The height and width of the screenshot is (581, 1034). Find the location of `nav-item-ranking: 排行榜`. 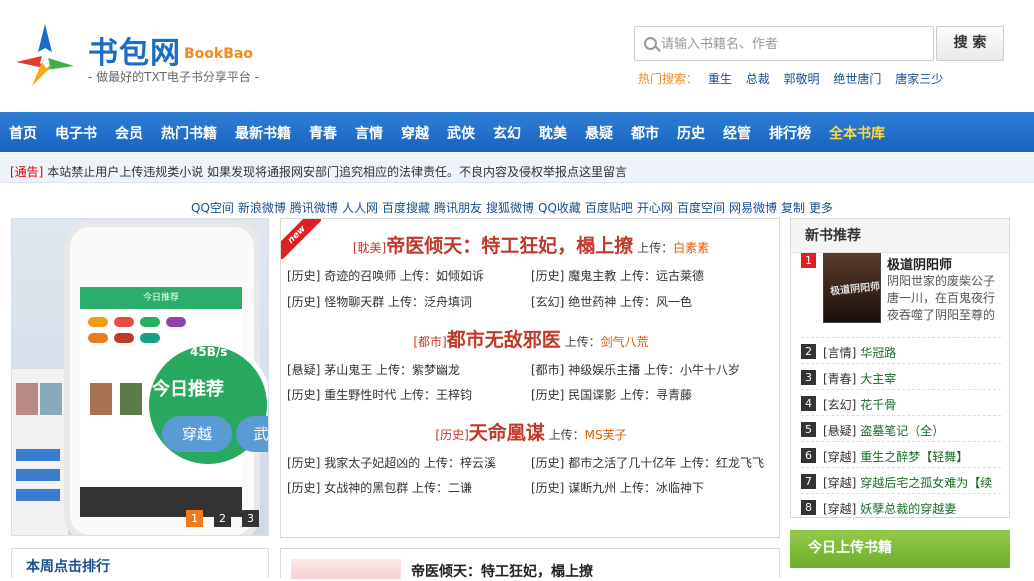

nav-item-ranking: 排行榜 is located at coordinates (790, 132).